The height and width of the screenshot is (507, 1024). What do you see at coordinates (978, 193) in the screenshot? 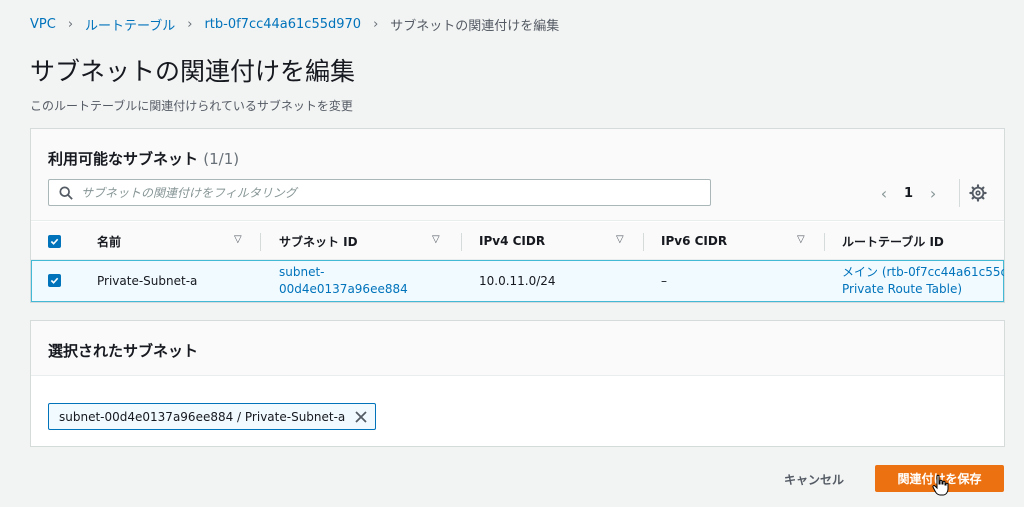
I see `gear-icon` at bounding box center [978, 193].